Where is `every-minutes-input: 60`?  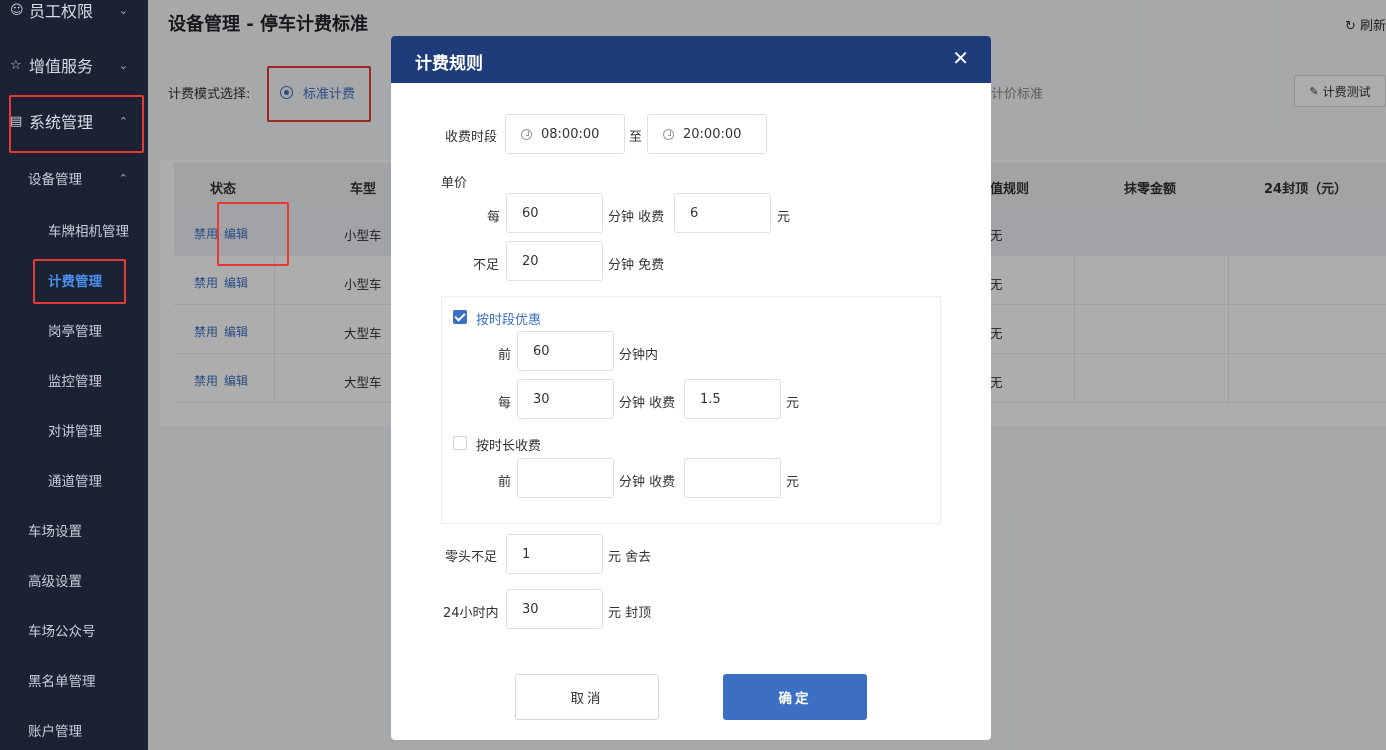 every-minutes-input: 60 is located at coordinates (554, 213).